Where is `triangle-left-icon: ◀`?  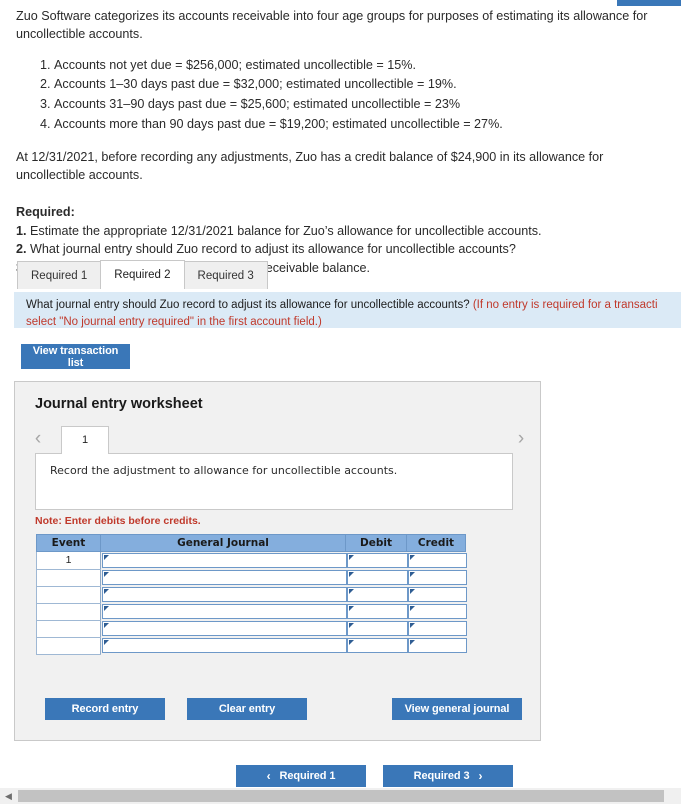 triangle-left-icon: ◀ is located at coordinates (8, 796).